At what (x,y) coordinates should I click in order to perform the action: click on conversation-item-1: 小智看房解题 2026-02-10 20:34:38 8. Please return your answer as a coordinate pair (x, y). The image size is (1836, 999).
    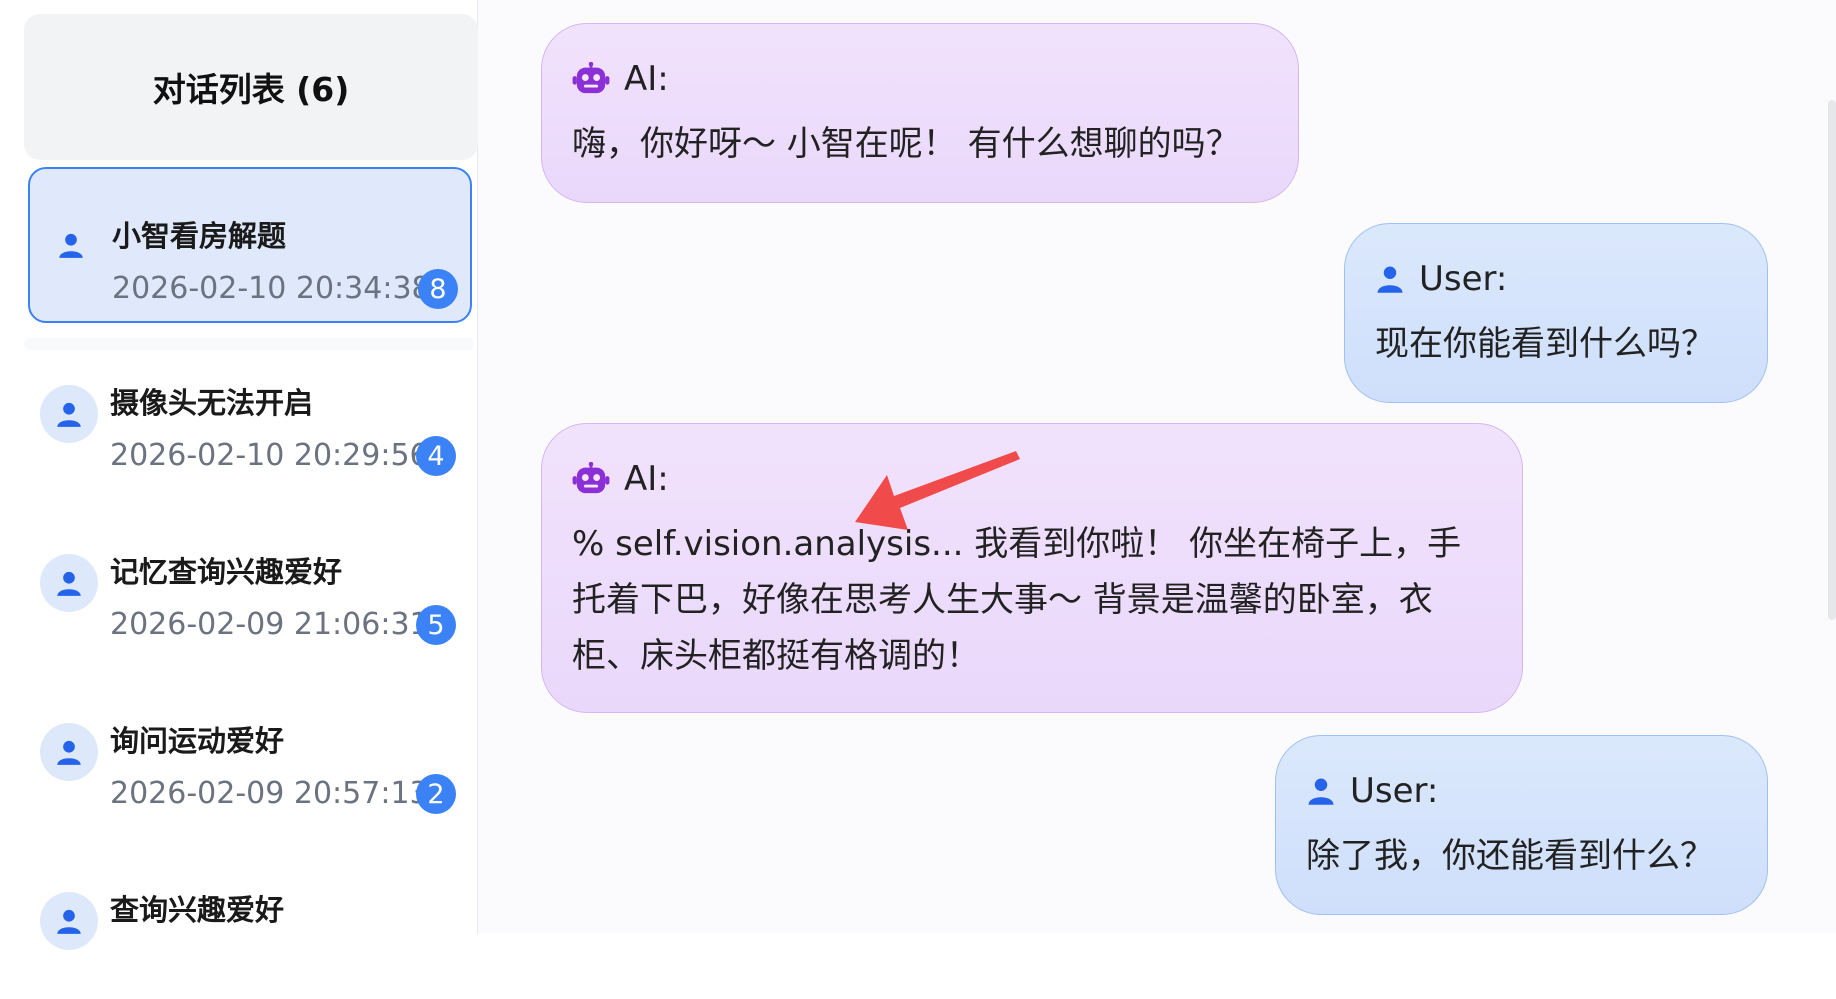
    Looking at the image, I should click on (250, 245).